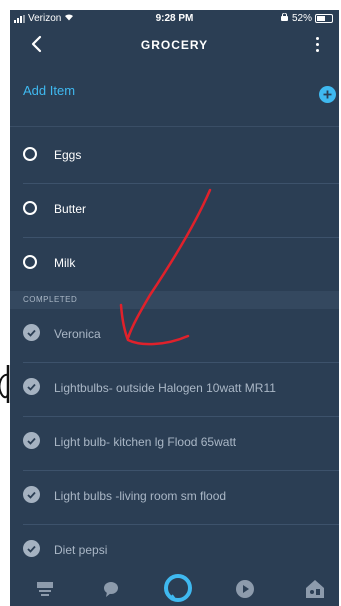  I want to click on status-right: 52%, so click(306, 18).